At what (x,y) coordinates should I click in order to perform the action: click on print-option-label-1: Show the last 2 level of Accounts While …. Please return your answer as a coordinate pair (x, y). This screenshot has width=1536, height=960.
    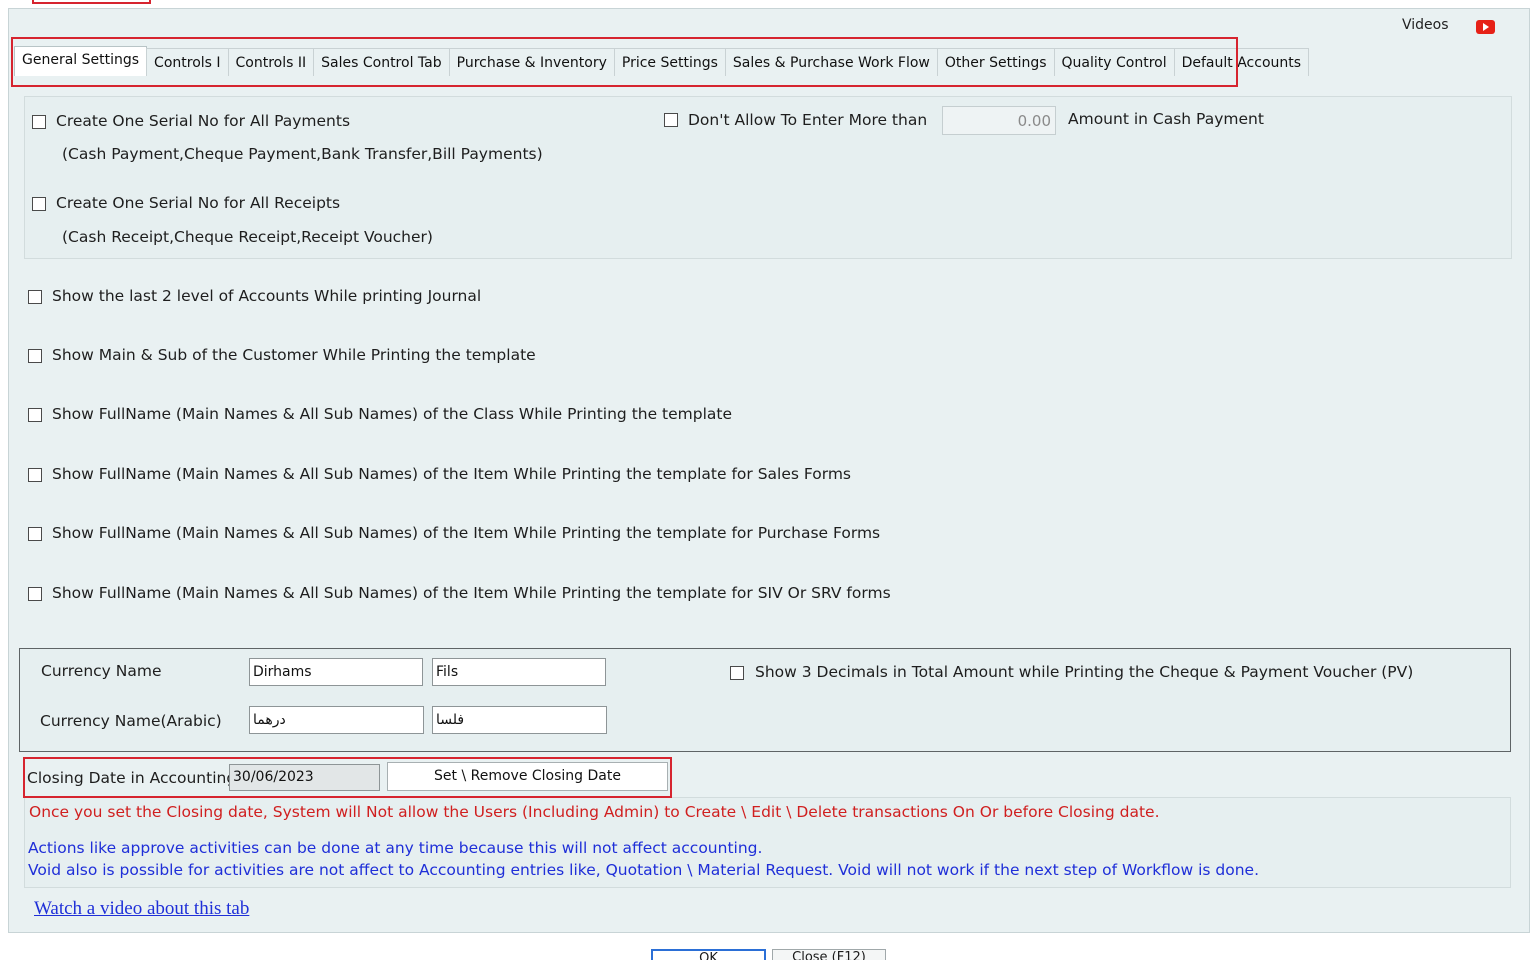
    Looking at the image, I should click on (267, 296).